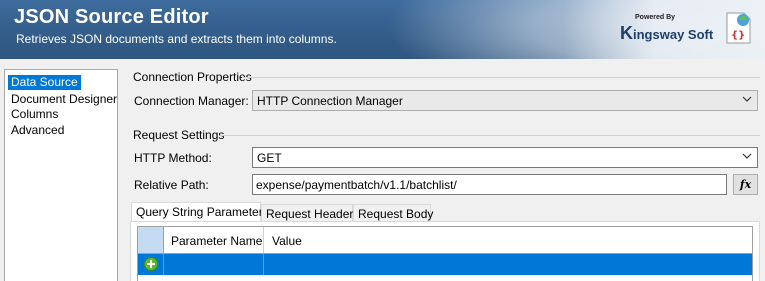  What do you see at coordinates (445, 240) in the screenshot?
I see `grid-header: Parameter Name Value` at bounding box center [445, 240].